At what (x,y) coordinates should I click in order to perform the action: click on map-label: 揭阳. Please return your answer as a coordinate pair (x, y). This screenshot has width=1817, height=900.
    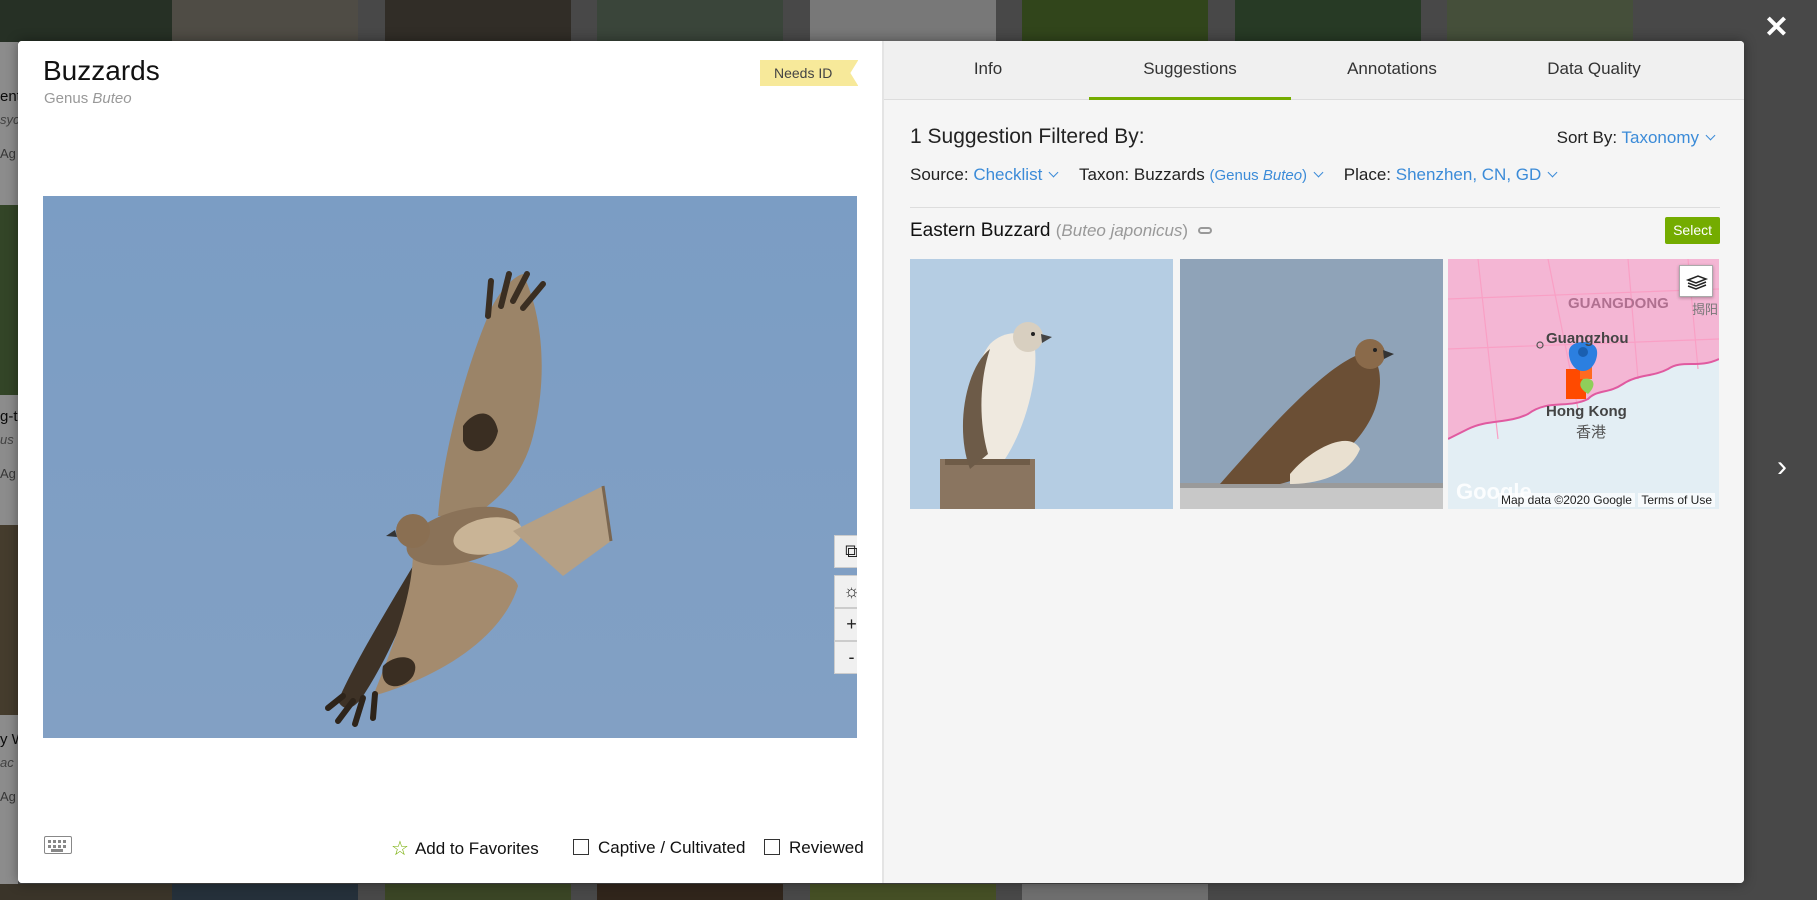
    Looking at the image, I should click on (1705, 309).